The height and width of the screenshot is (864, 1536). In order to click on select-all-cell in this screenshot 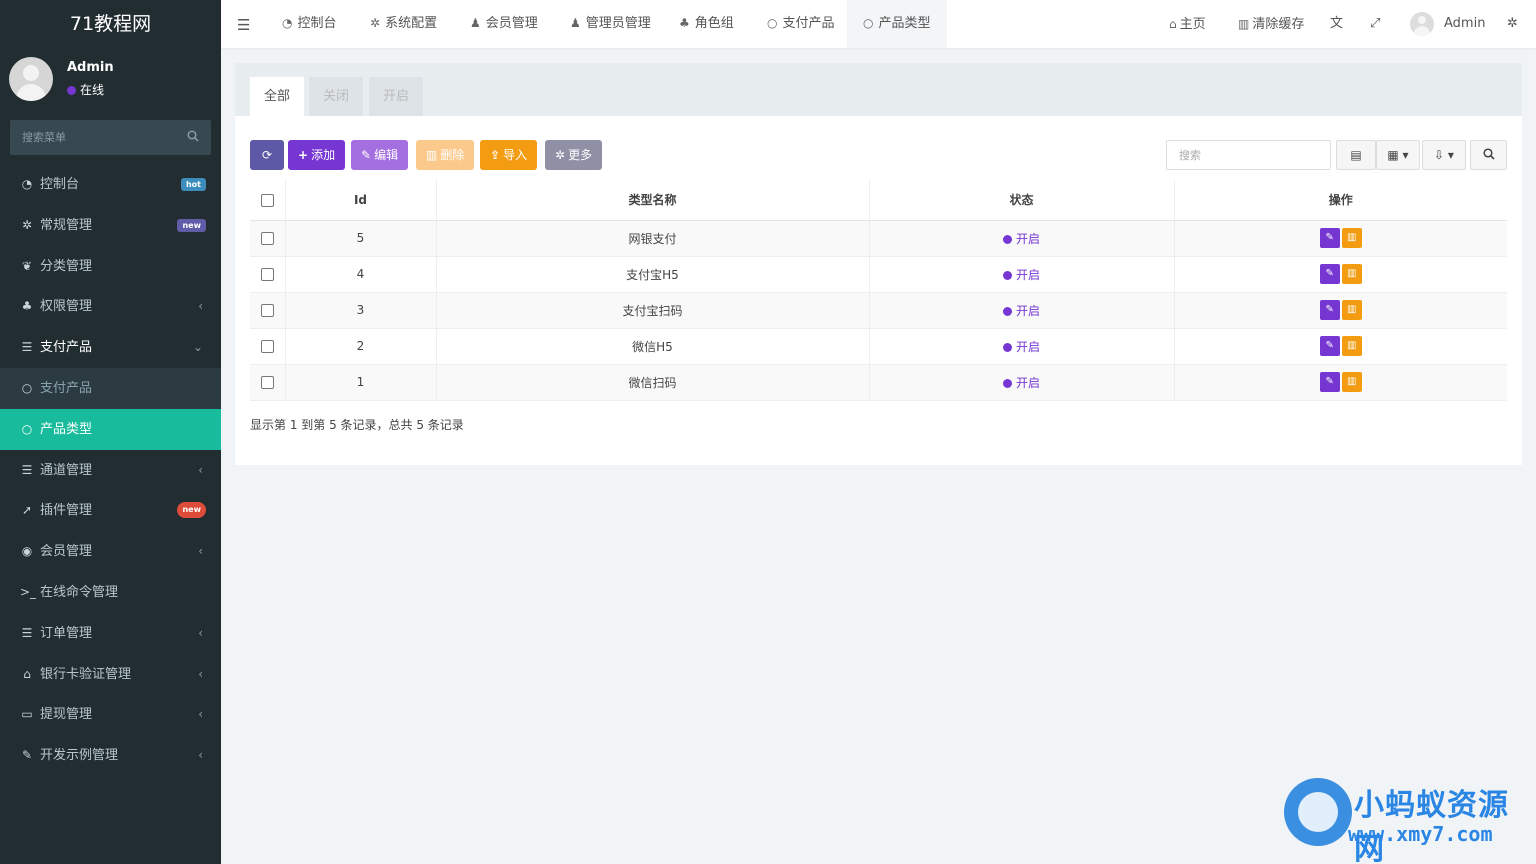, I will do `click(268, 200)`.